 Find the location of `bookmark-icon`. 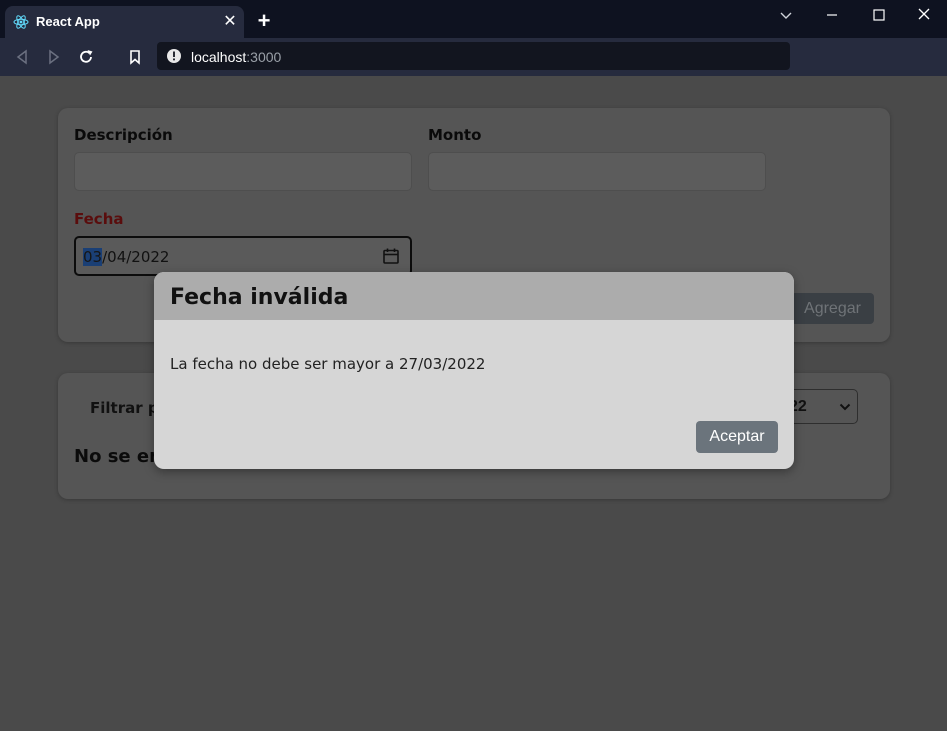

bookmark-icon is located at coordinates (135, 57).